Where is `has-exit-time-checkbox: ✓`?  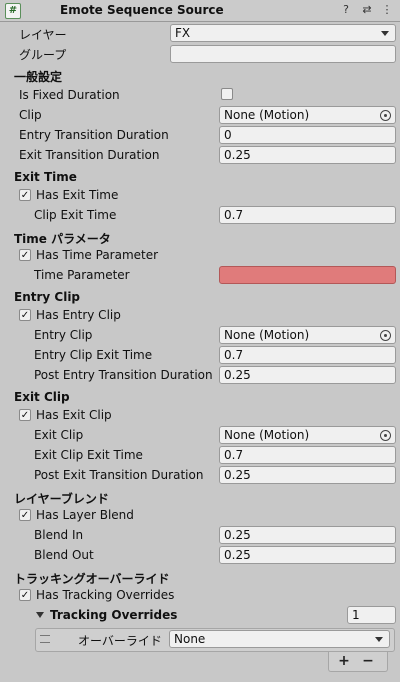 has-exit-time-checkbox: ✓ is located at coordinates (25, 195).